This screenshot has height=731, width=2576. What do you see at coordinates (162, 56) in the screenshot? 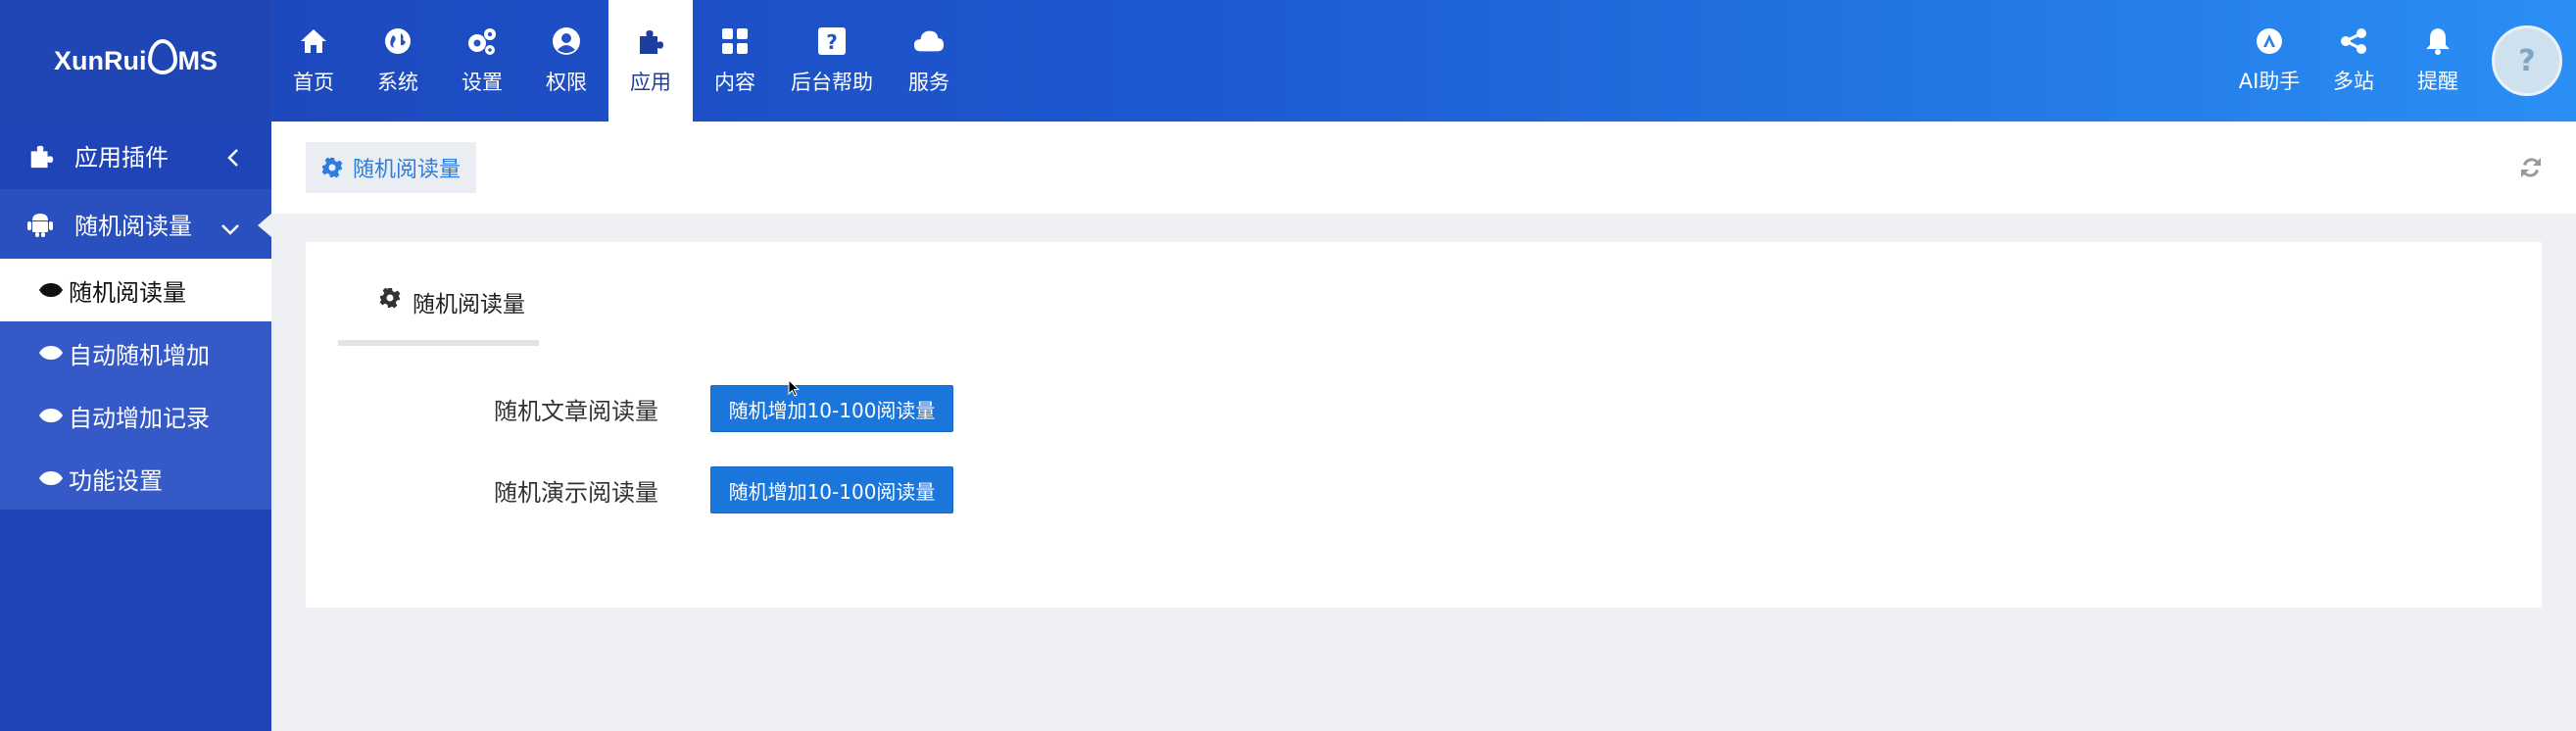
I see `logo-drop-icon` at bounding box center [162, 56].